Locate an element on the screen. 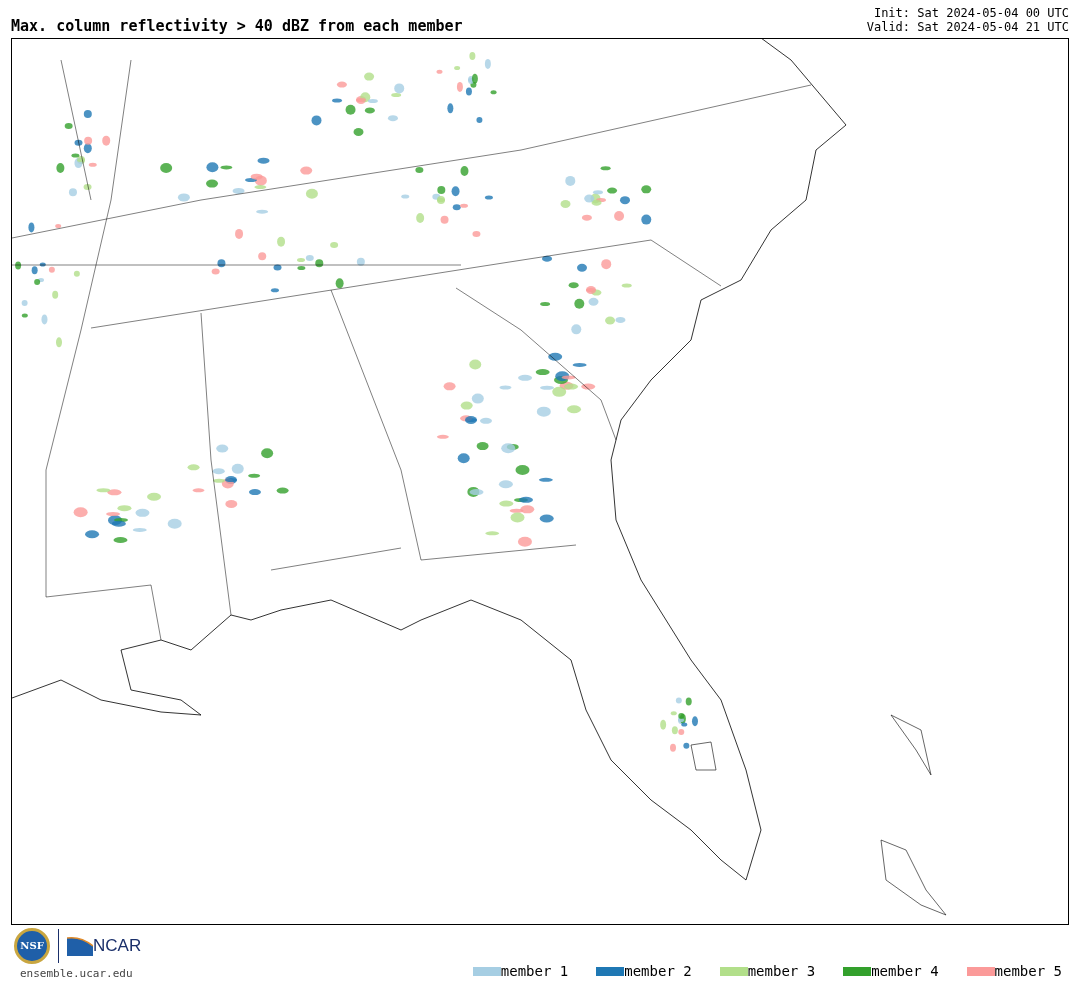  legend-label: member 4 is located at coordinates (905, 971).